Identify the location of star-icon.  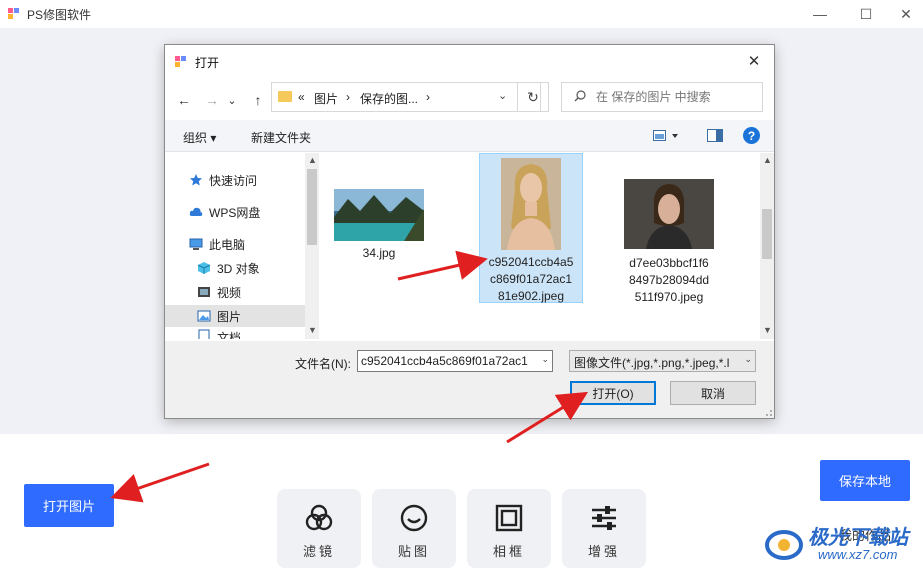
(196, 180).